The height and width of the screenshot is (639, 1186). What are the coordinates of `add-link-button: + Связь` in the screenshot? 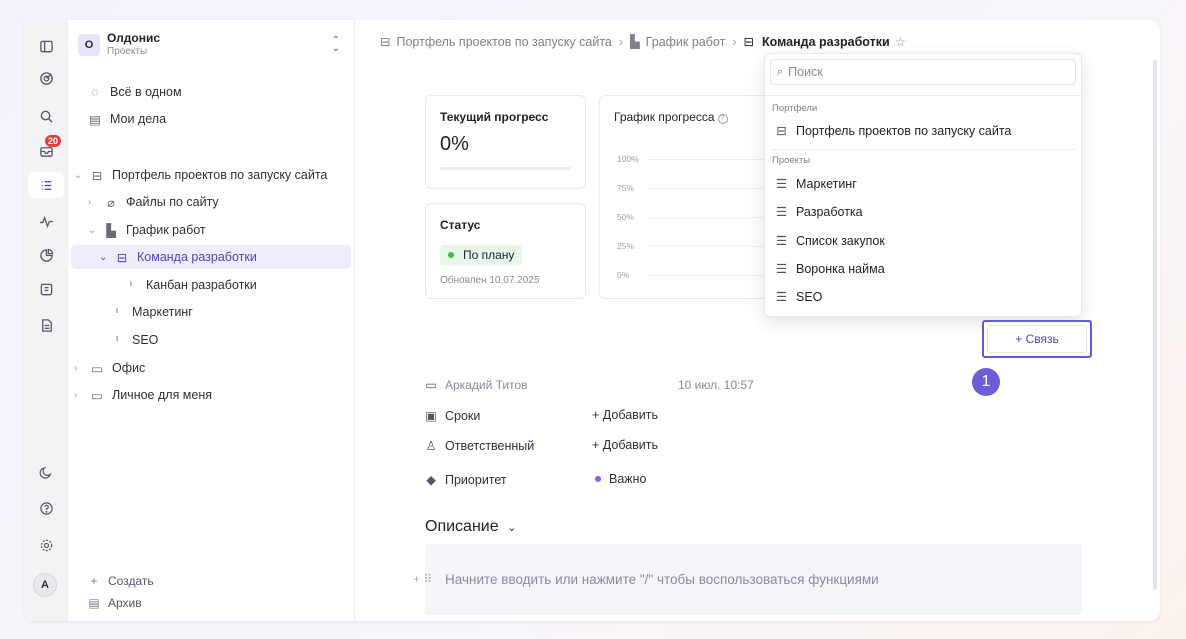 It's located at (1037, 339).